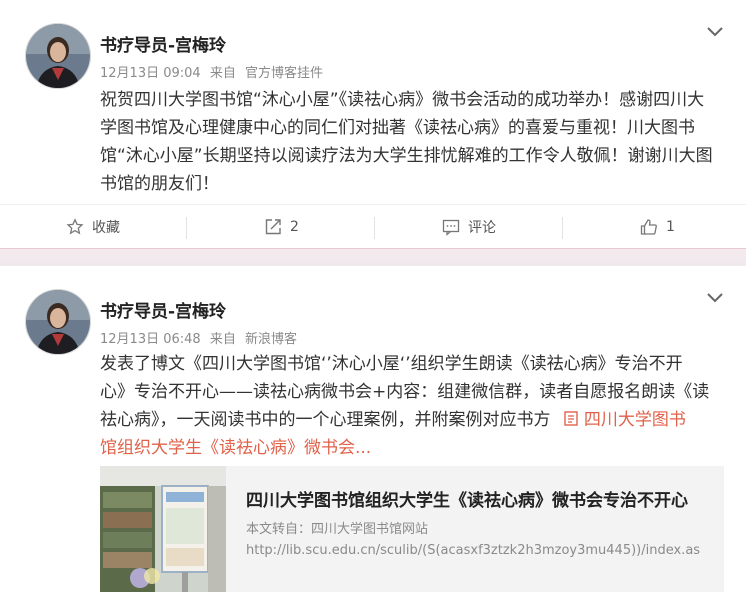 This screenshot has height=602, width=746. Describe the element at coordinates (391, 364) in the screenshot. I see `post-text-line: 发表了博文《四川大学图书馆‘’沐心小屋‘’组织学生朗读《读祛心病》专治不开` at that location.